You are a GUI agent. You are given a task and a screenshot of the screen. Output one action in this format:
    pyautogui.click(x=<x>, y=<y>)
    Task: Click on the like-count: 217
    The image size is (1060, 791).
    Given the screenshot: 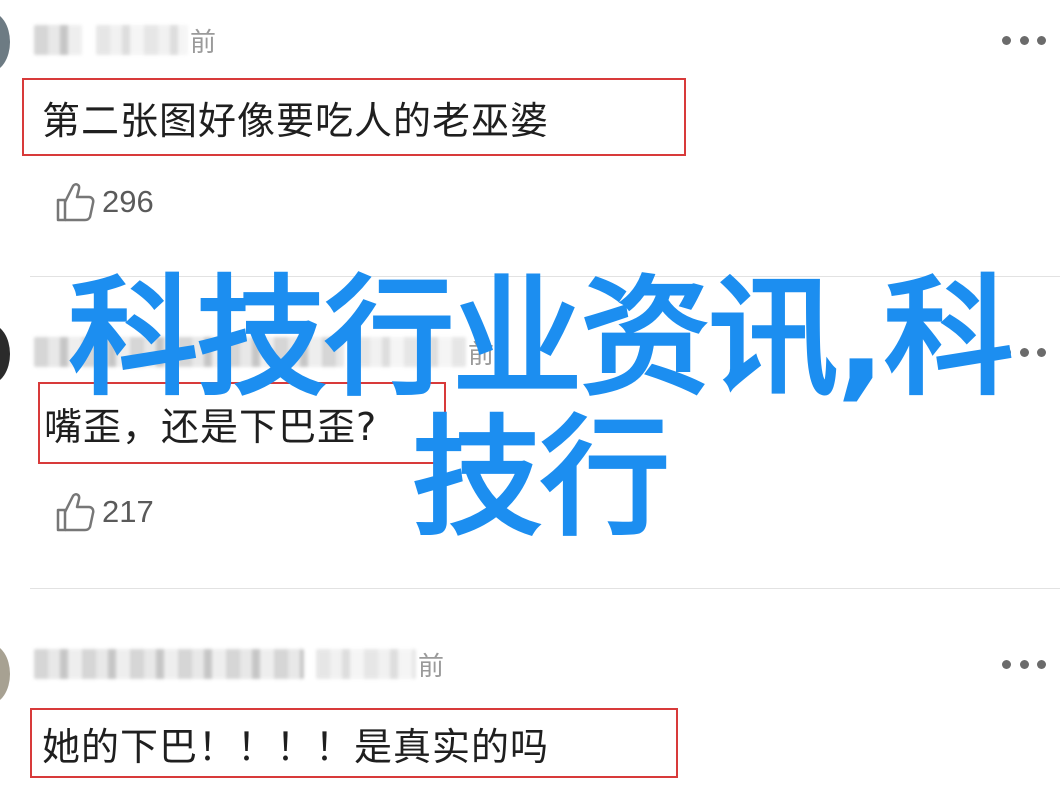 What is the action you would take?
    pyautogui.click(x=128, y=511)
    